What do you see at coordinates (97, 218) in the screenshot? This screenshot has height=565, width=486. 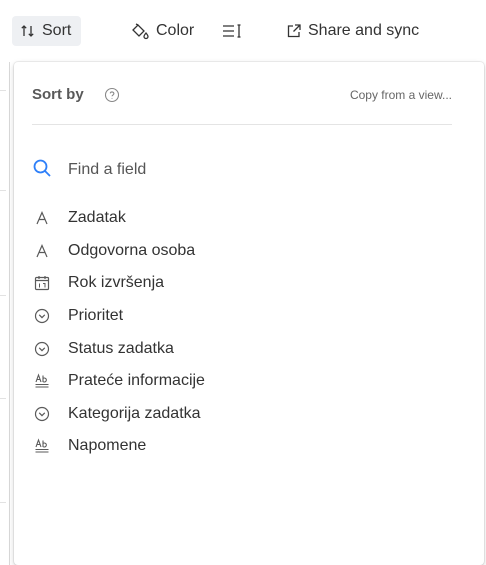 I see `field-option-label: Zadatak` at bounding box center [97, 218].